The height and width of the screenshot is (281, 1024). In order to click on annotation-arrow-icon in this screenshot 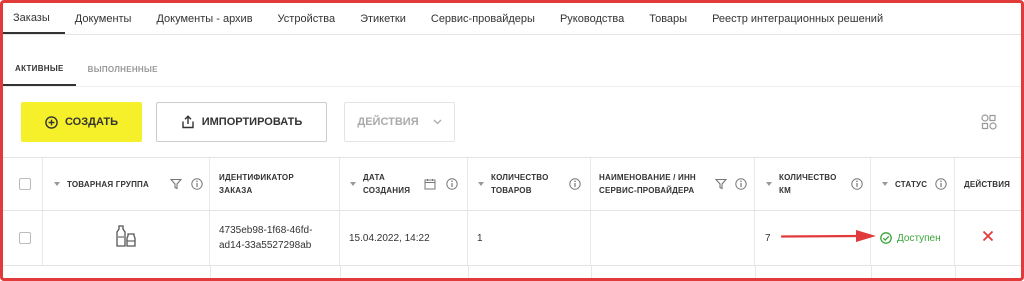, I will do `click(828, 236)`.